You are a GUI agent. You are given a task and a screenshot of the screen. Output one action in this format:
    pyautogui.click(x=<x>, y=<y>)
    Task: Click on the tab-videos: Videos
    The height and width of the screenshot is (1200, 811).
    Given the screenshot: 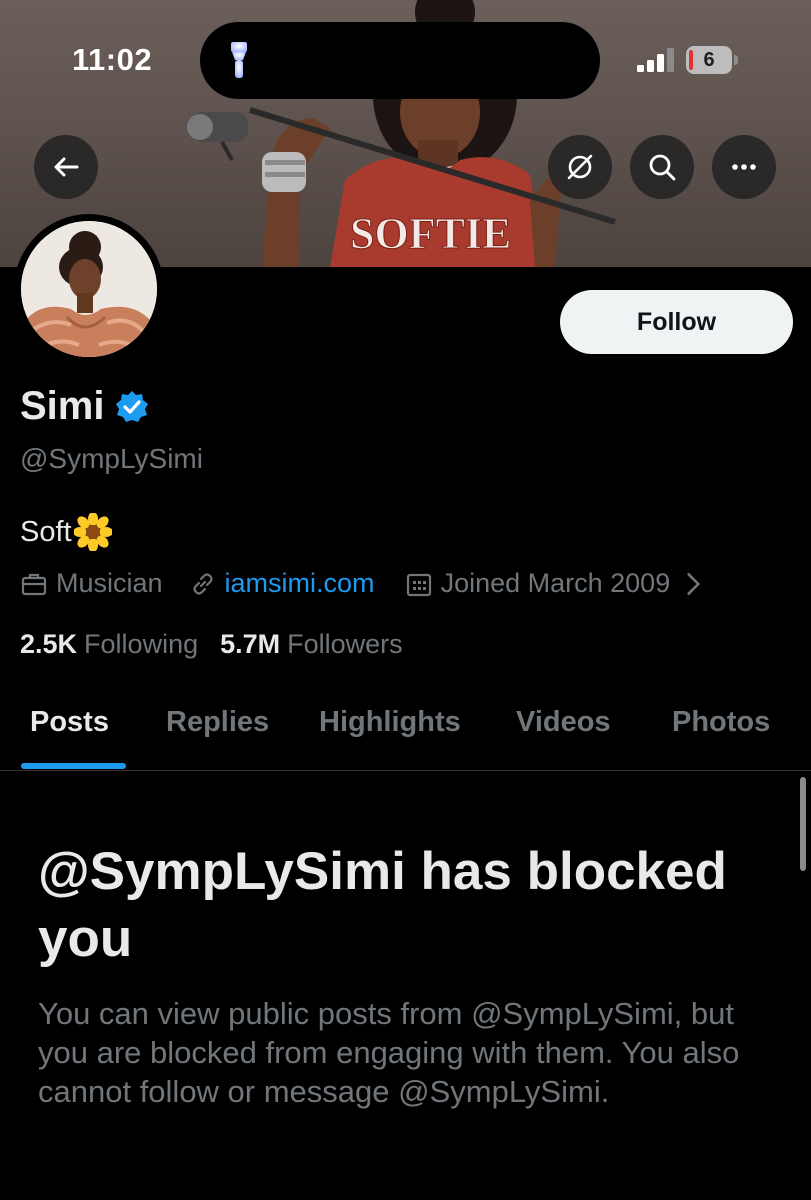 What is the action you would take?
    pyautogui.click(x=563, y=722)
    